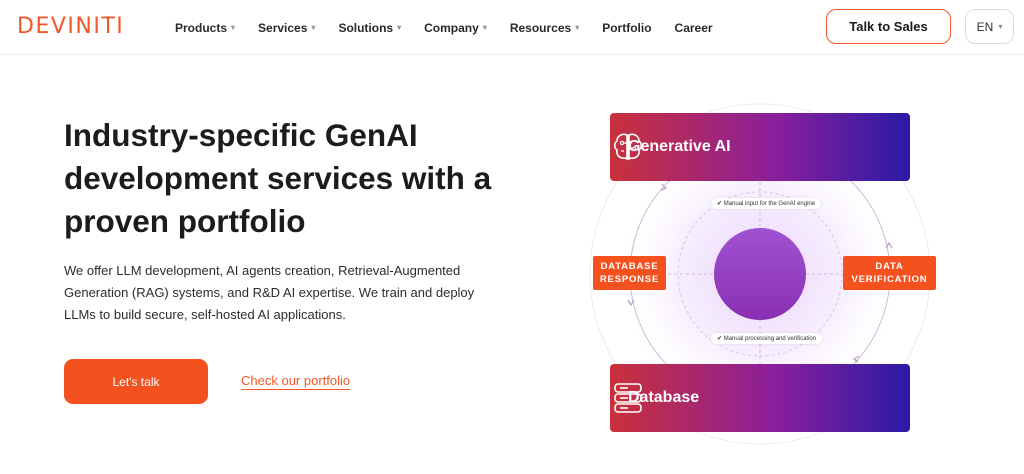 Image resolution: width=1024 pixels, height=474 pixels. Describe the element at coordinates (767, 338) in the screenshot. I see `manual-processing-chip: ✔ Manual processing and verification` at that location.